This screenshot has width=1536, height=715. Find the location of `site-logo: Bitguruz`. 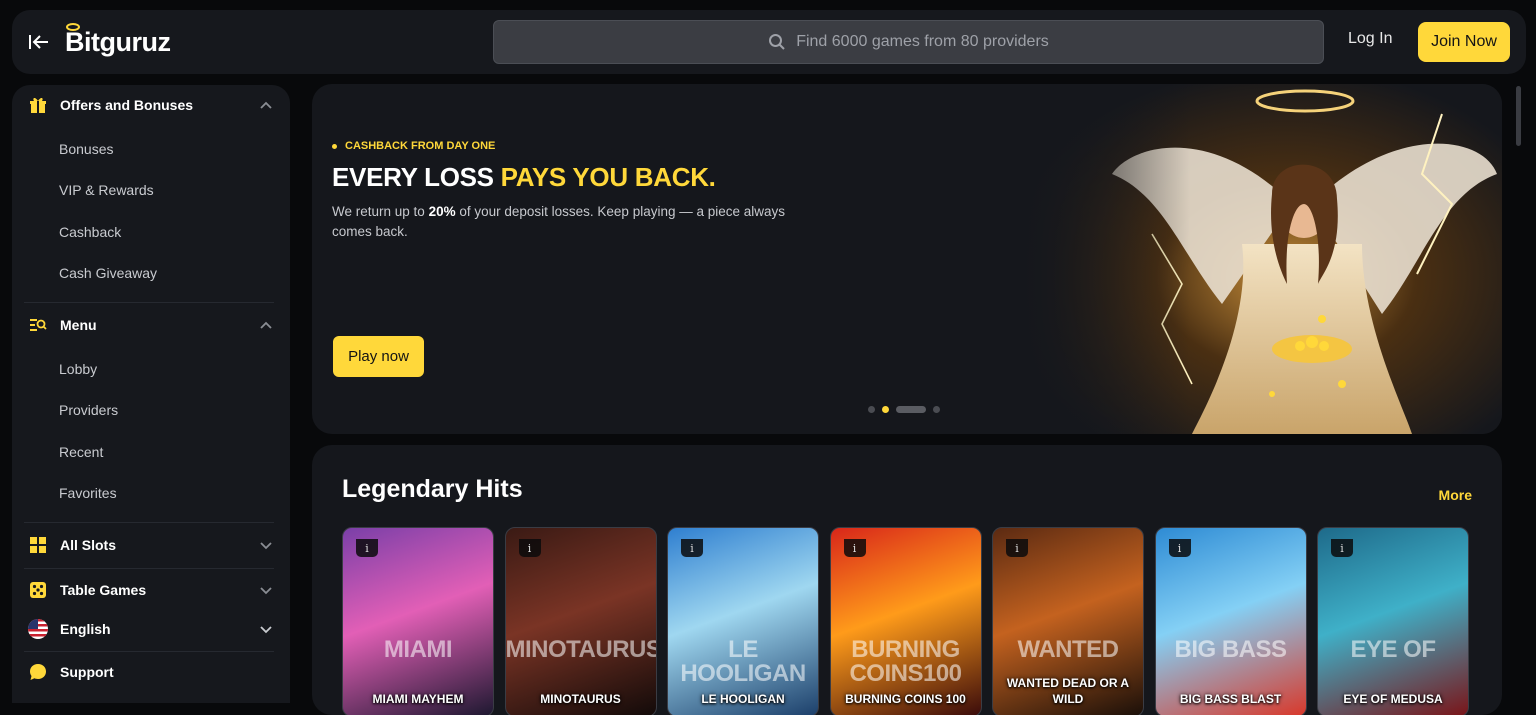

site-logo: Bitguruz is located at coordinates (118, 42).